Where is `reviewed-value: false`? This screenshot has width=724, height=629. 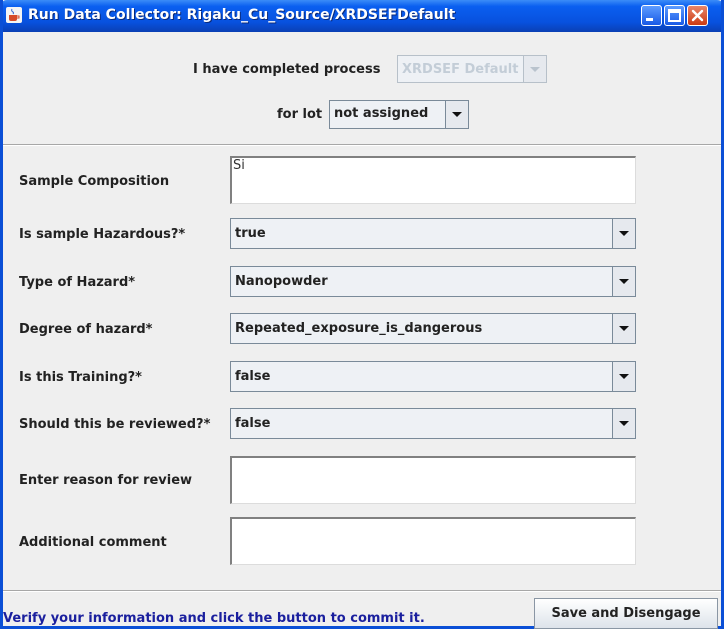 reviewed-value: false is located at coordinates (253, 423).